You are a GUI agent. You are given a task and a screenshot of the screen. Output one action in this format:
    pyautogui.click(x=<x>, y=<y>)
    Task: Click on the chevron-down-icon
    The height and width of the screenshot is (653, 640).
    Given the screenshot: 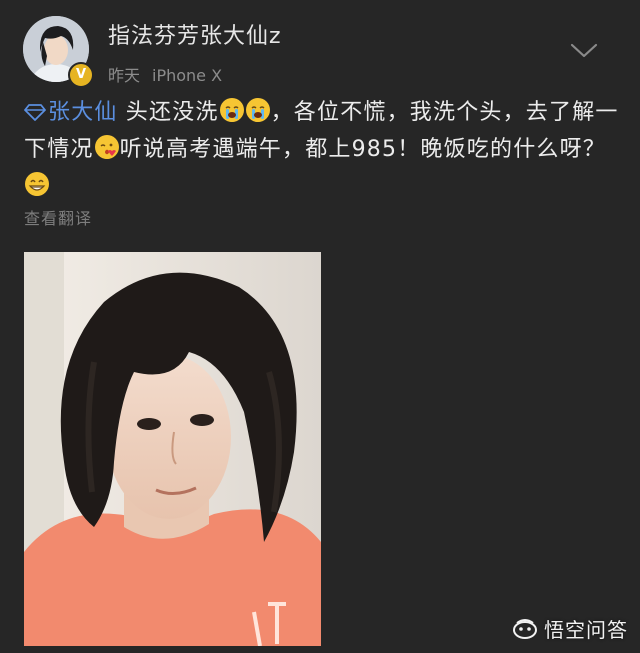 What is the action you would take?
    pyautogui.click(x=584, y=50)
    